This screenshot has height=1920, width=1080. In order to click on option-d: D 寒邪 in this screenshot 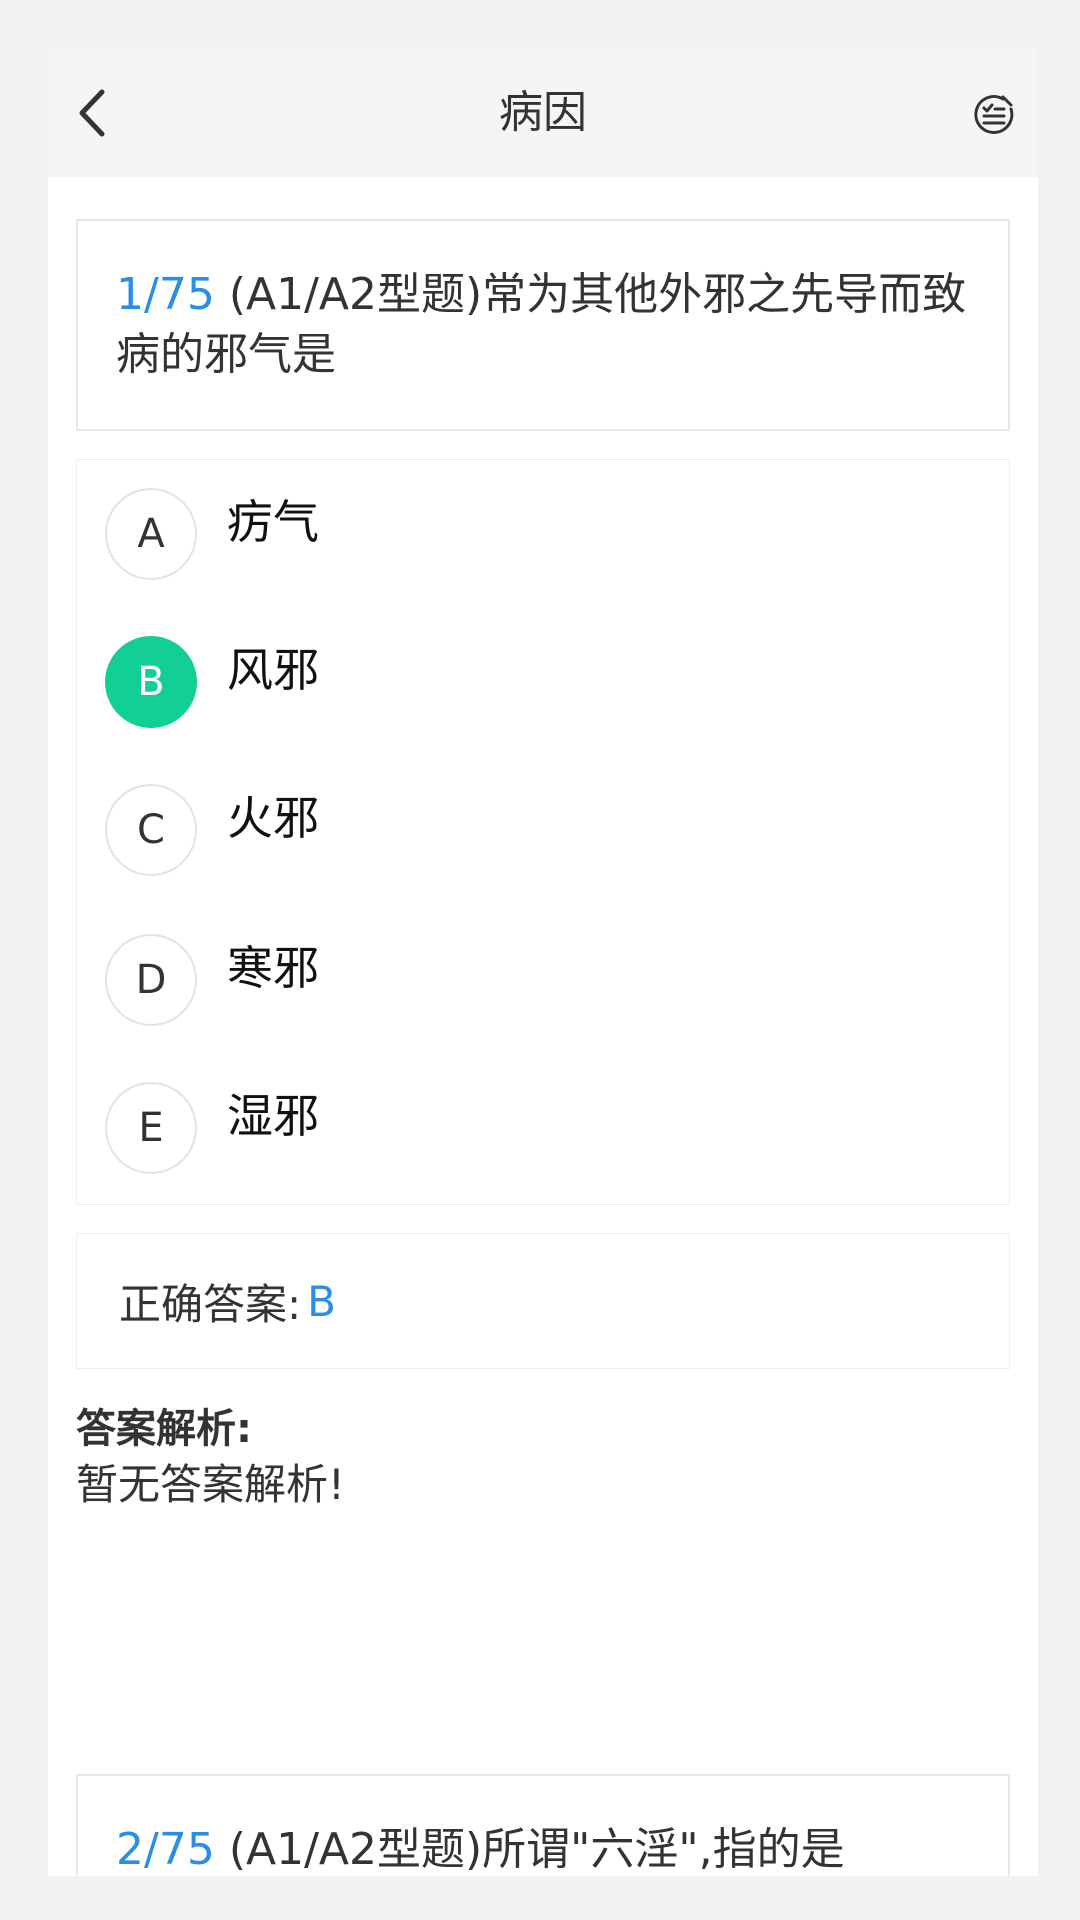, I will do `click(545, 981)`.